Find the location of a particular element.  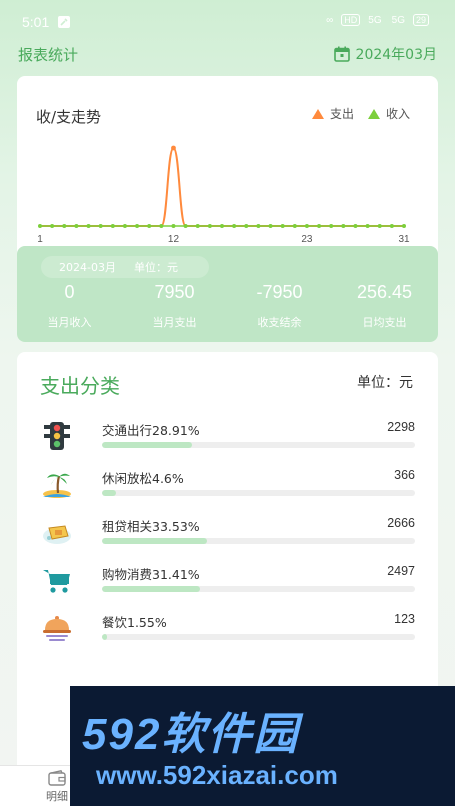

stat-label: 日均支出 is located at coordinates (384, 322).